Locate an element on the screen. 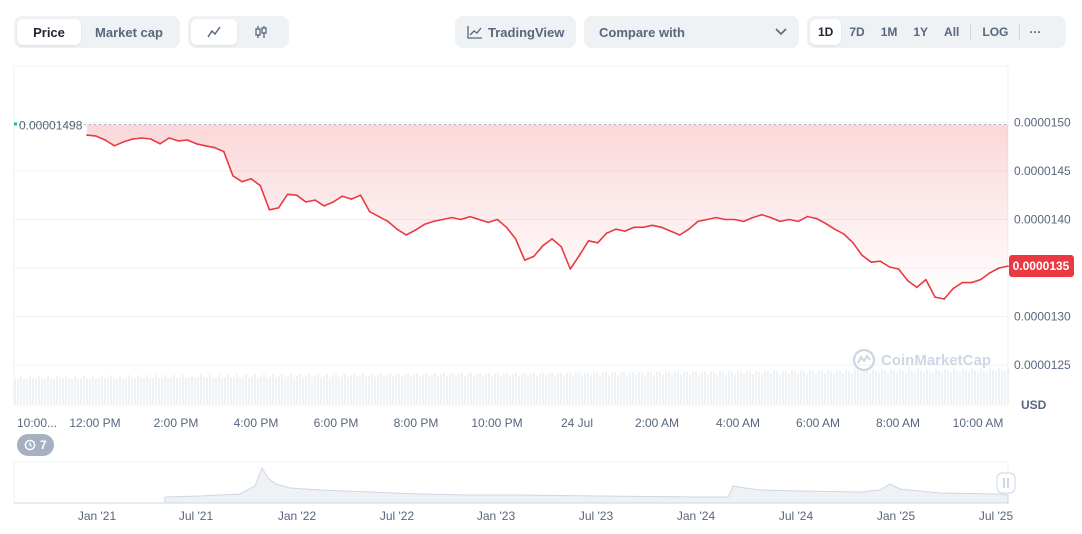 The width and height of the screenshot is (1082, 534). log-scale-button: LOG is located at coordinates (995, 32).